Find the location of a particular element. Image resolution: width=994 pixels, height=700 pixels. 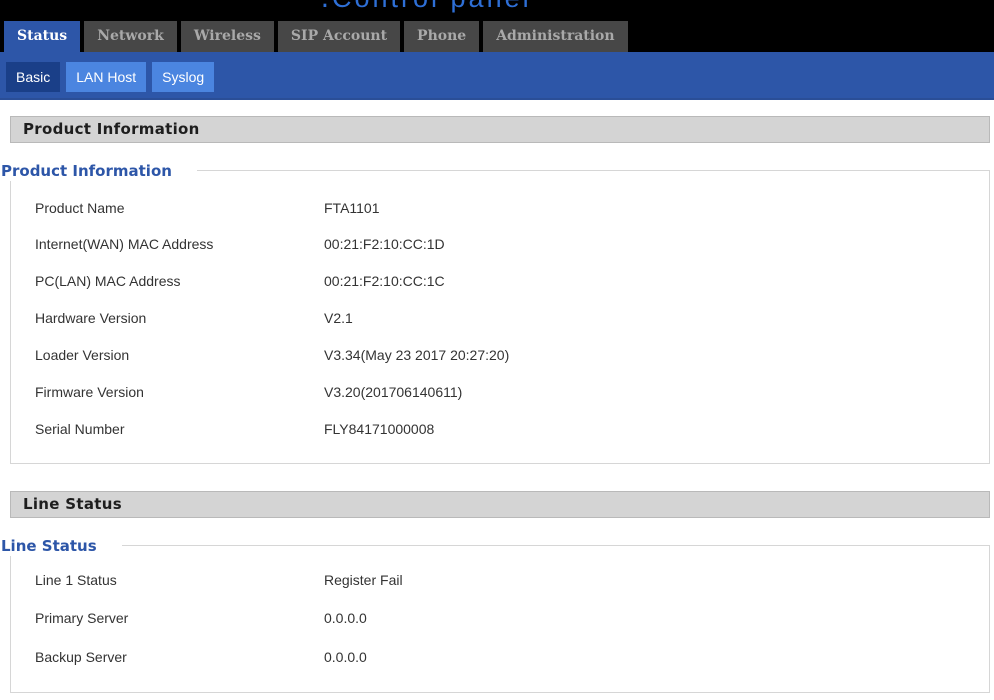

hardware-version-row: Hardware Version V2.1 is located at coordinates (505, 318).